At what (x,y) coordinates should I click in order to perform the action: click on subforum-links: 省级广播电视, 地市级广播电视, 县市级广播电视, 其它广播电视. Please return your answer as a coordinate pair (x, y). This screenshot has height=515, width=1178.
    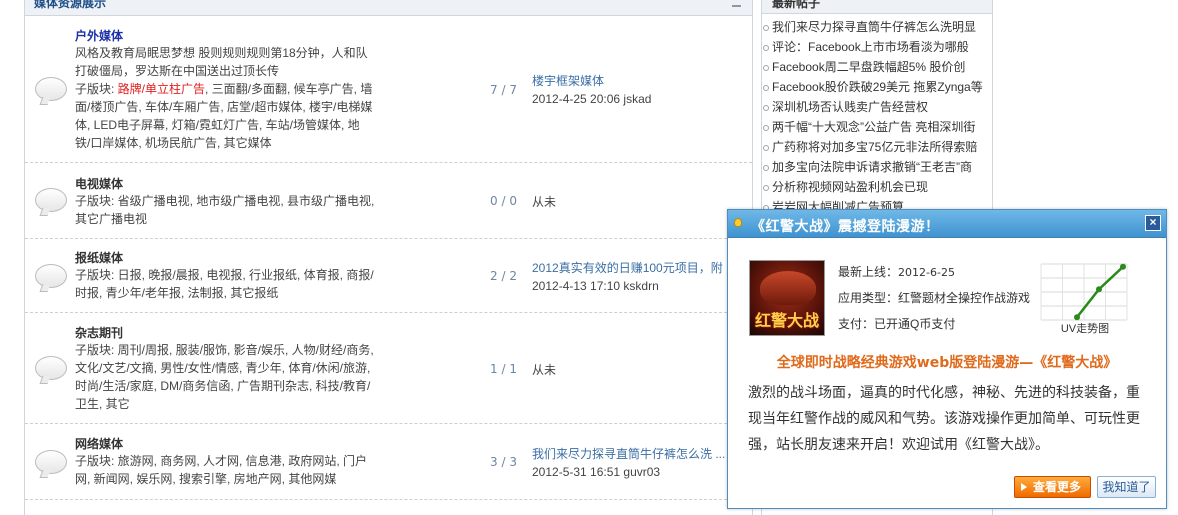
    Looking at the image, I should click on (224, 210).